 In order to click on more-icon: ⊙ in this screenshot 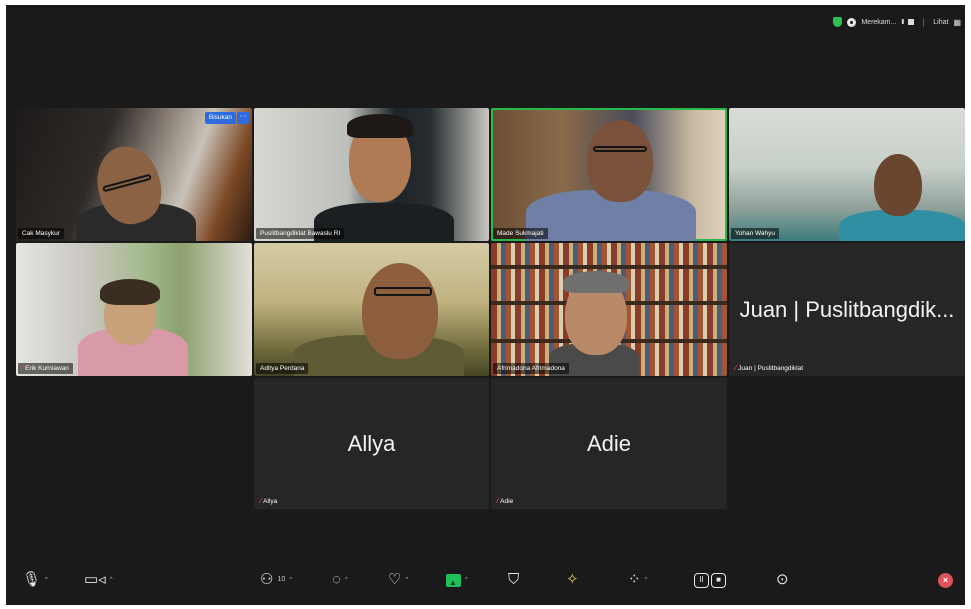, I will do `click(782, 579)`.